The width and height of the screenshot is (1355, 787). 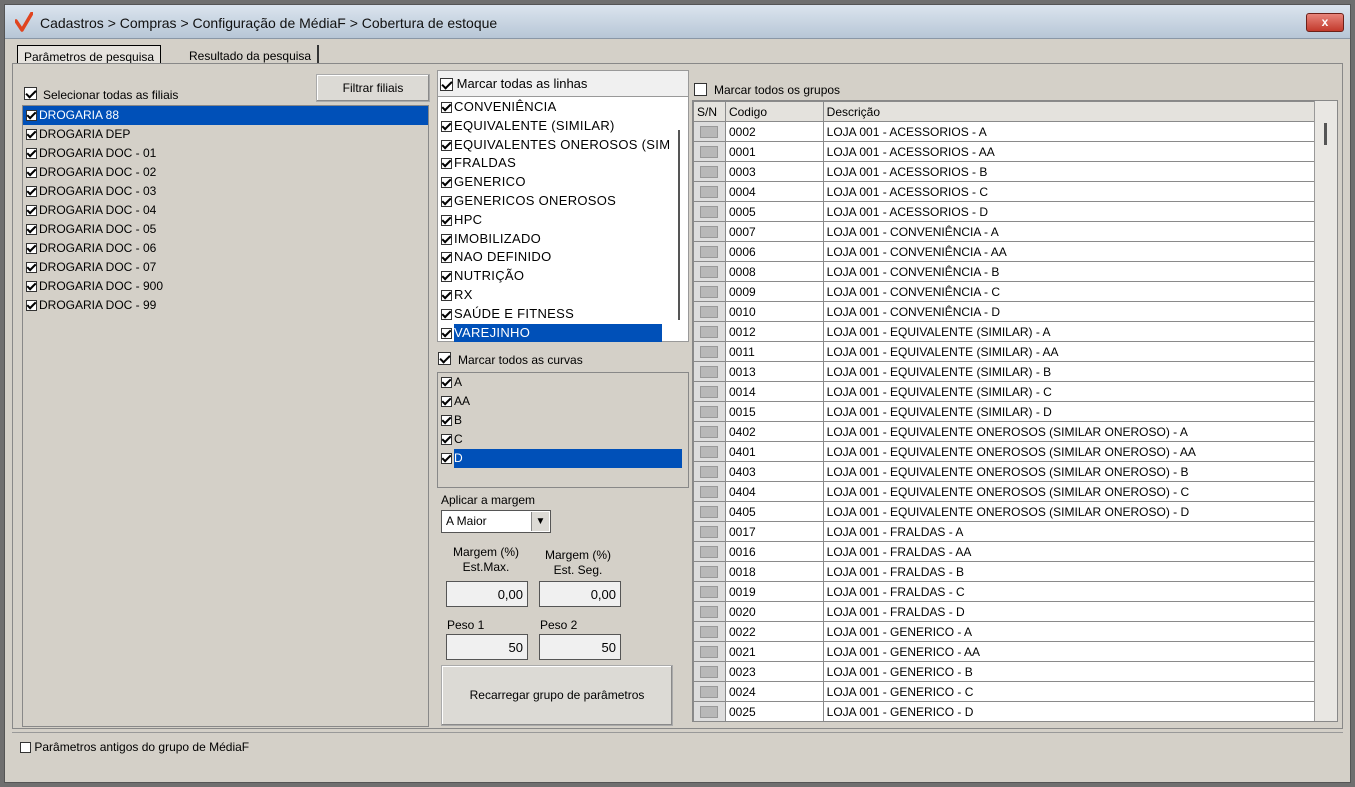 What do you see at coordinates (580, 647) in the screenshot?
I see `peso2-field: 50` at bounding box center [580, 647].